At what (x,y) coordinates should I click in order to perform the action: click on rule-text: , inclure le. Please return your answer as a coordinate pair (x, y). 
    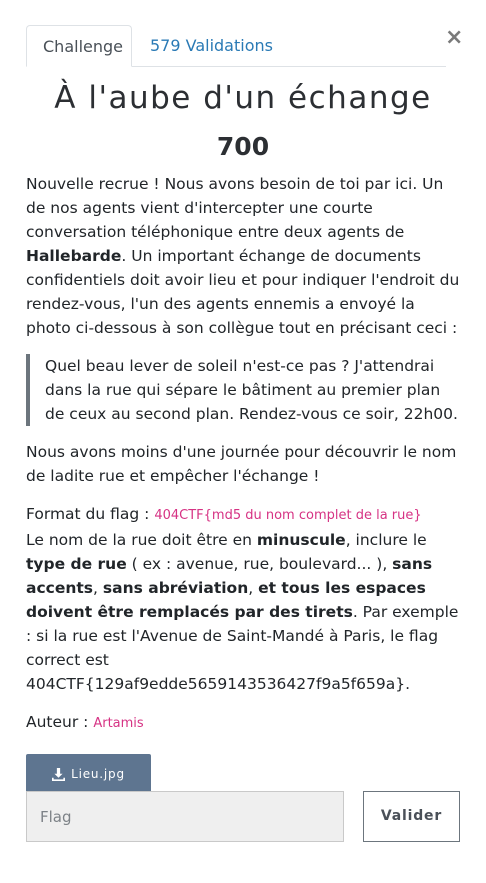
    Looking at the image, I should click on (386, 540).